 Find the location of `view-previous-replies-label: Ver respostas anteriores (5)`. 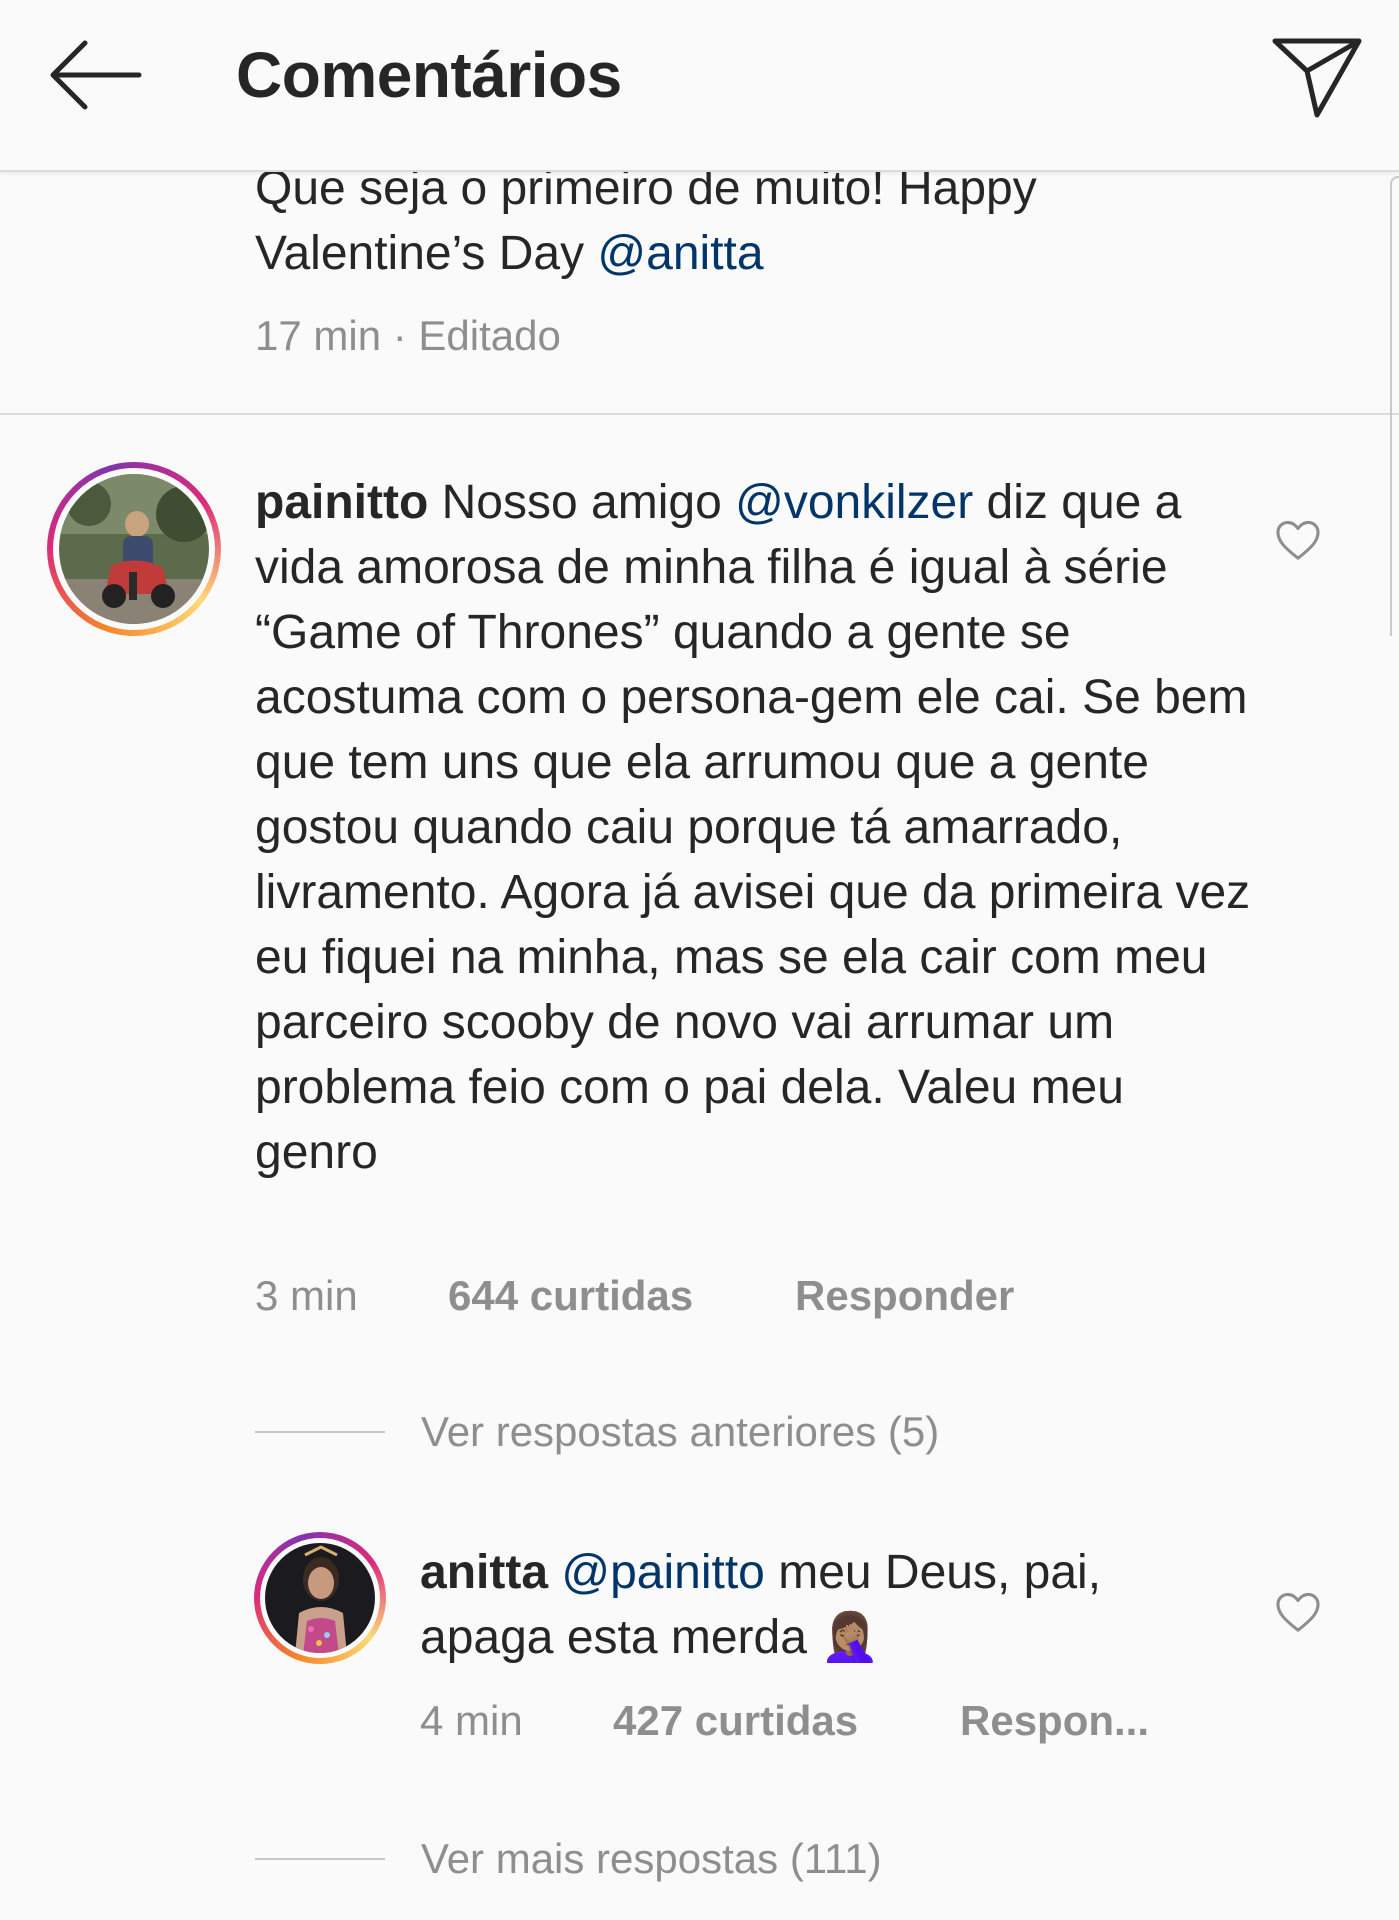

view-previous-replies-label: Ver respostas anteriores (5) is located at coordinates (680, 1431).